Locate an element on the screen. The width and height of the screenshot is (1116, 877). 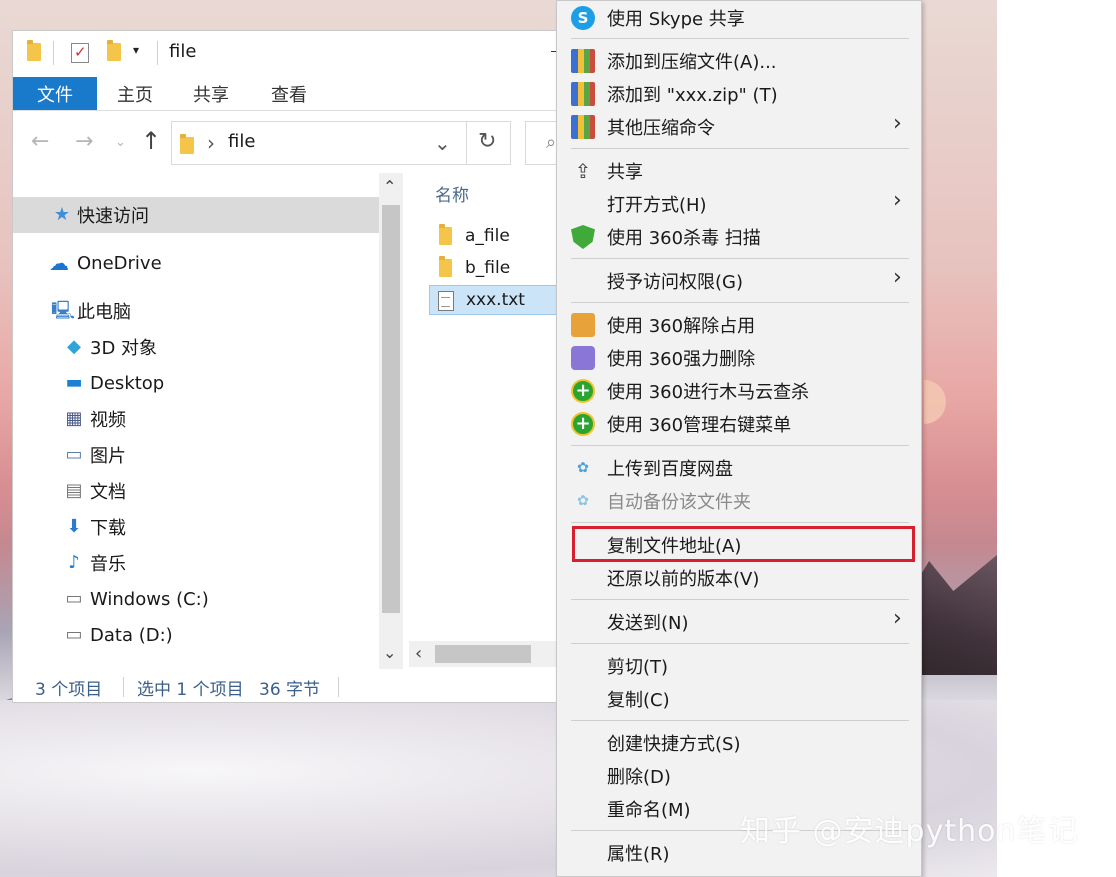
back-arrow-icon: ← is located at coordinates (40, 141).